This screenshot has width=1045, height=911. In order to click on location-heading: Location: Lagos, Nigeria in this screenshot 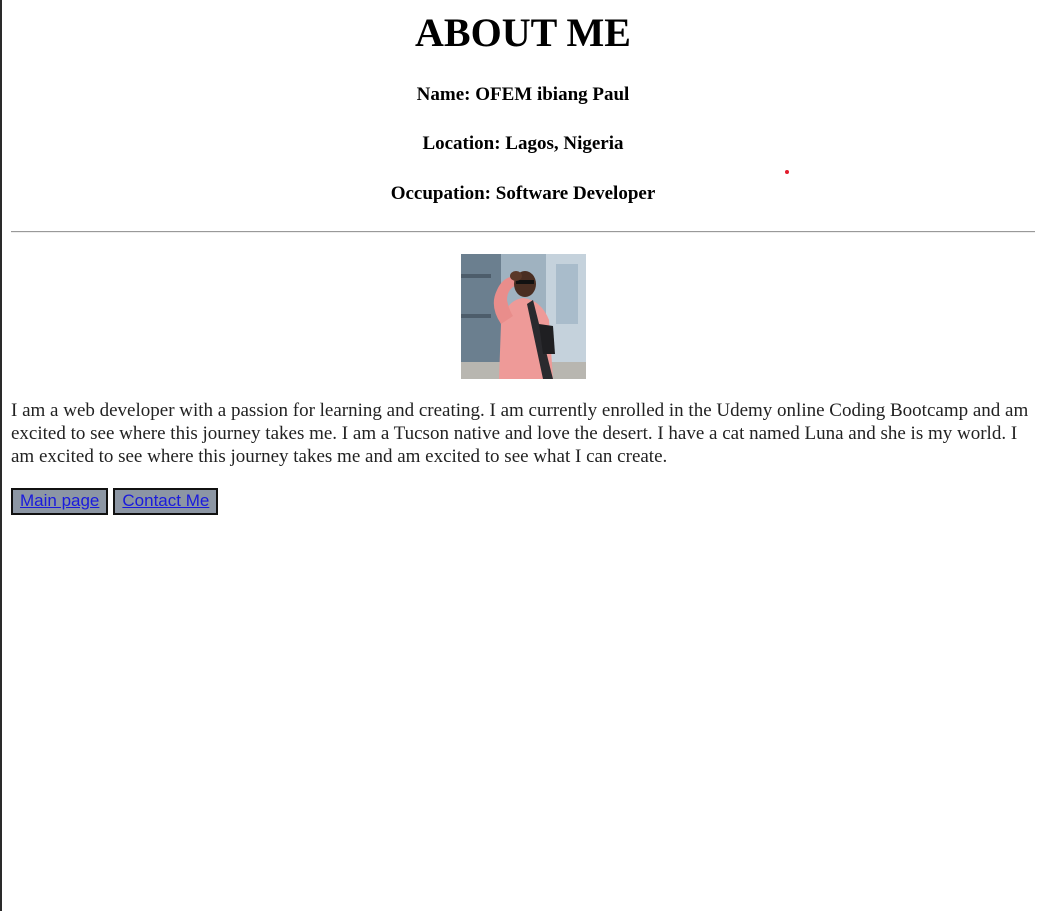, I will do `click(523, 143)`.